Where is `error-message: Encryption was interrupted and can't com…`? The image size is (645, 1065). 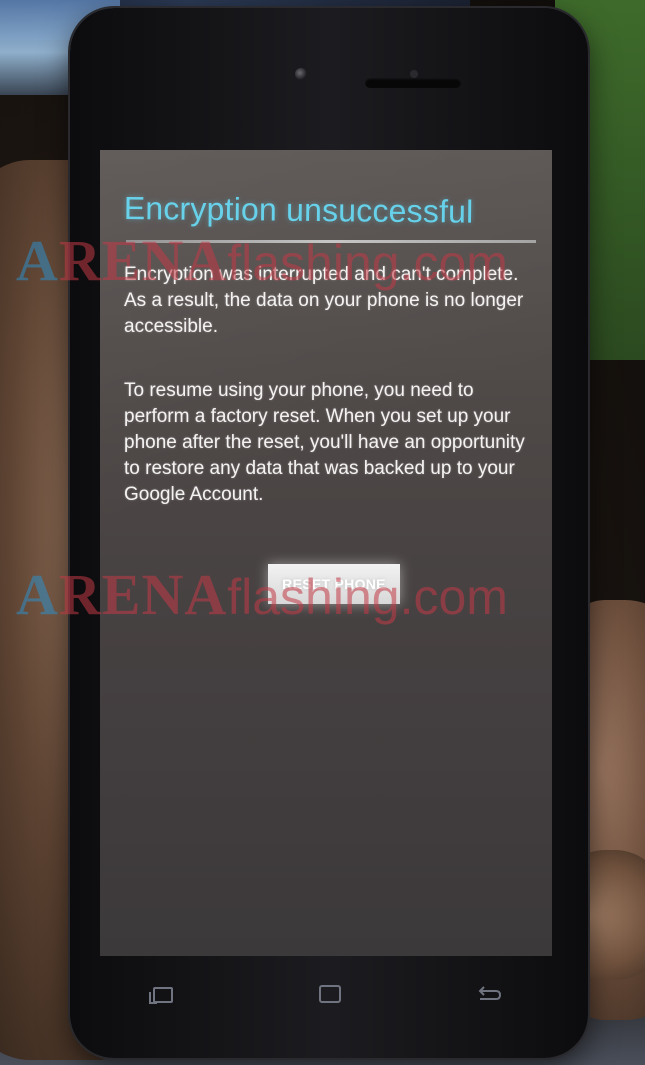 error-message: Encryption was interrupted and can't com… is located at coordinates (324, 300).